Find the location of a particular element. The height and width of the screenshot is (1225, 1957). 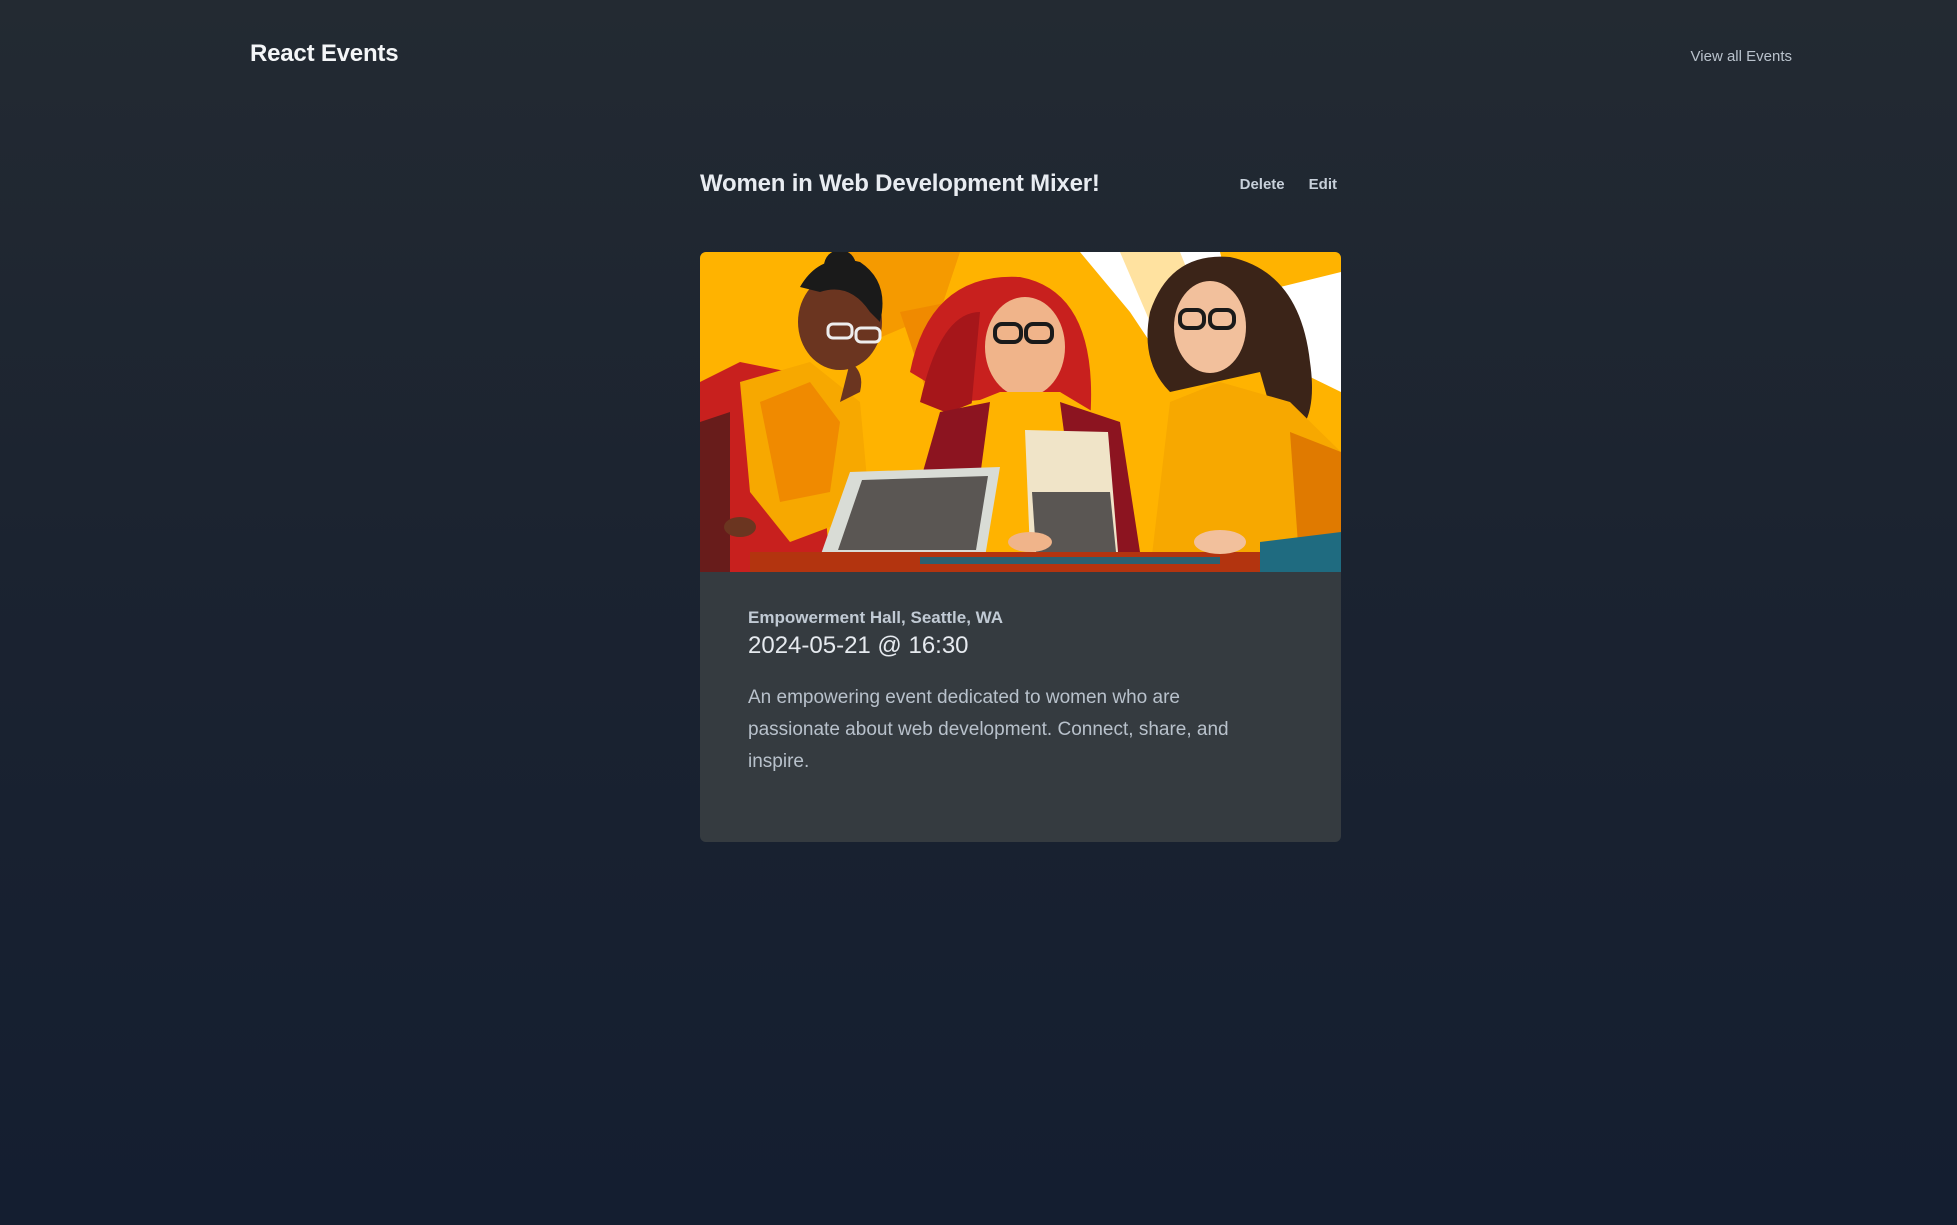

top-nav: React Events View all Events is located at coordinates (978, 57).